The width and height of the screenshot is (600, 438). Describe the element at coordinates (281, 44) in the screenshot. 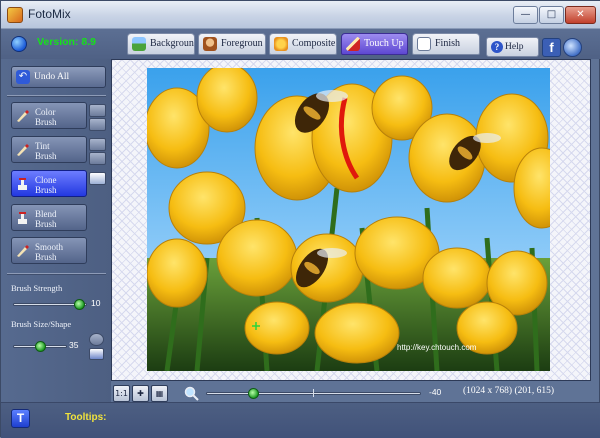

I see `composite-icon` at that location.